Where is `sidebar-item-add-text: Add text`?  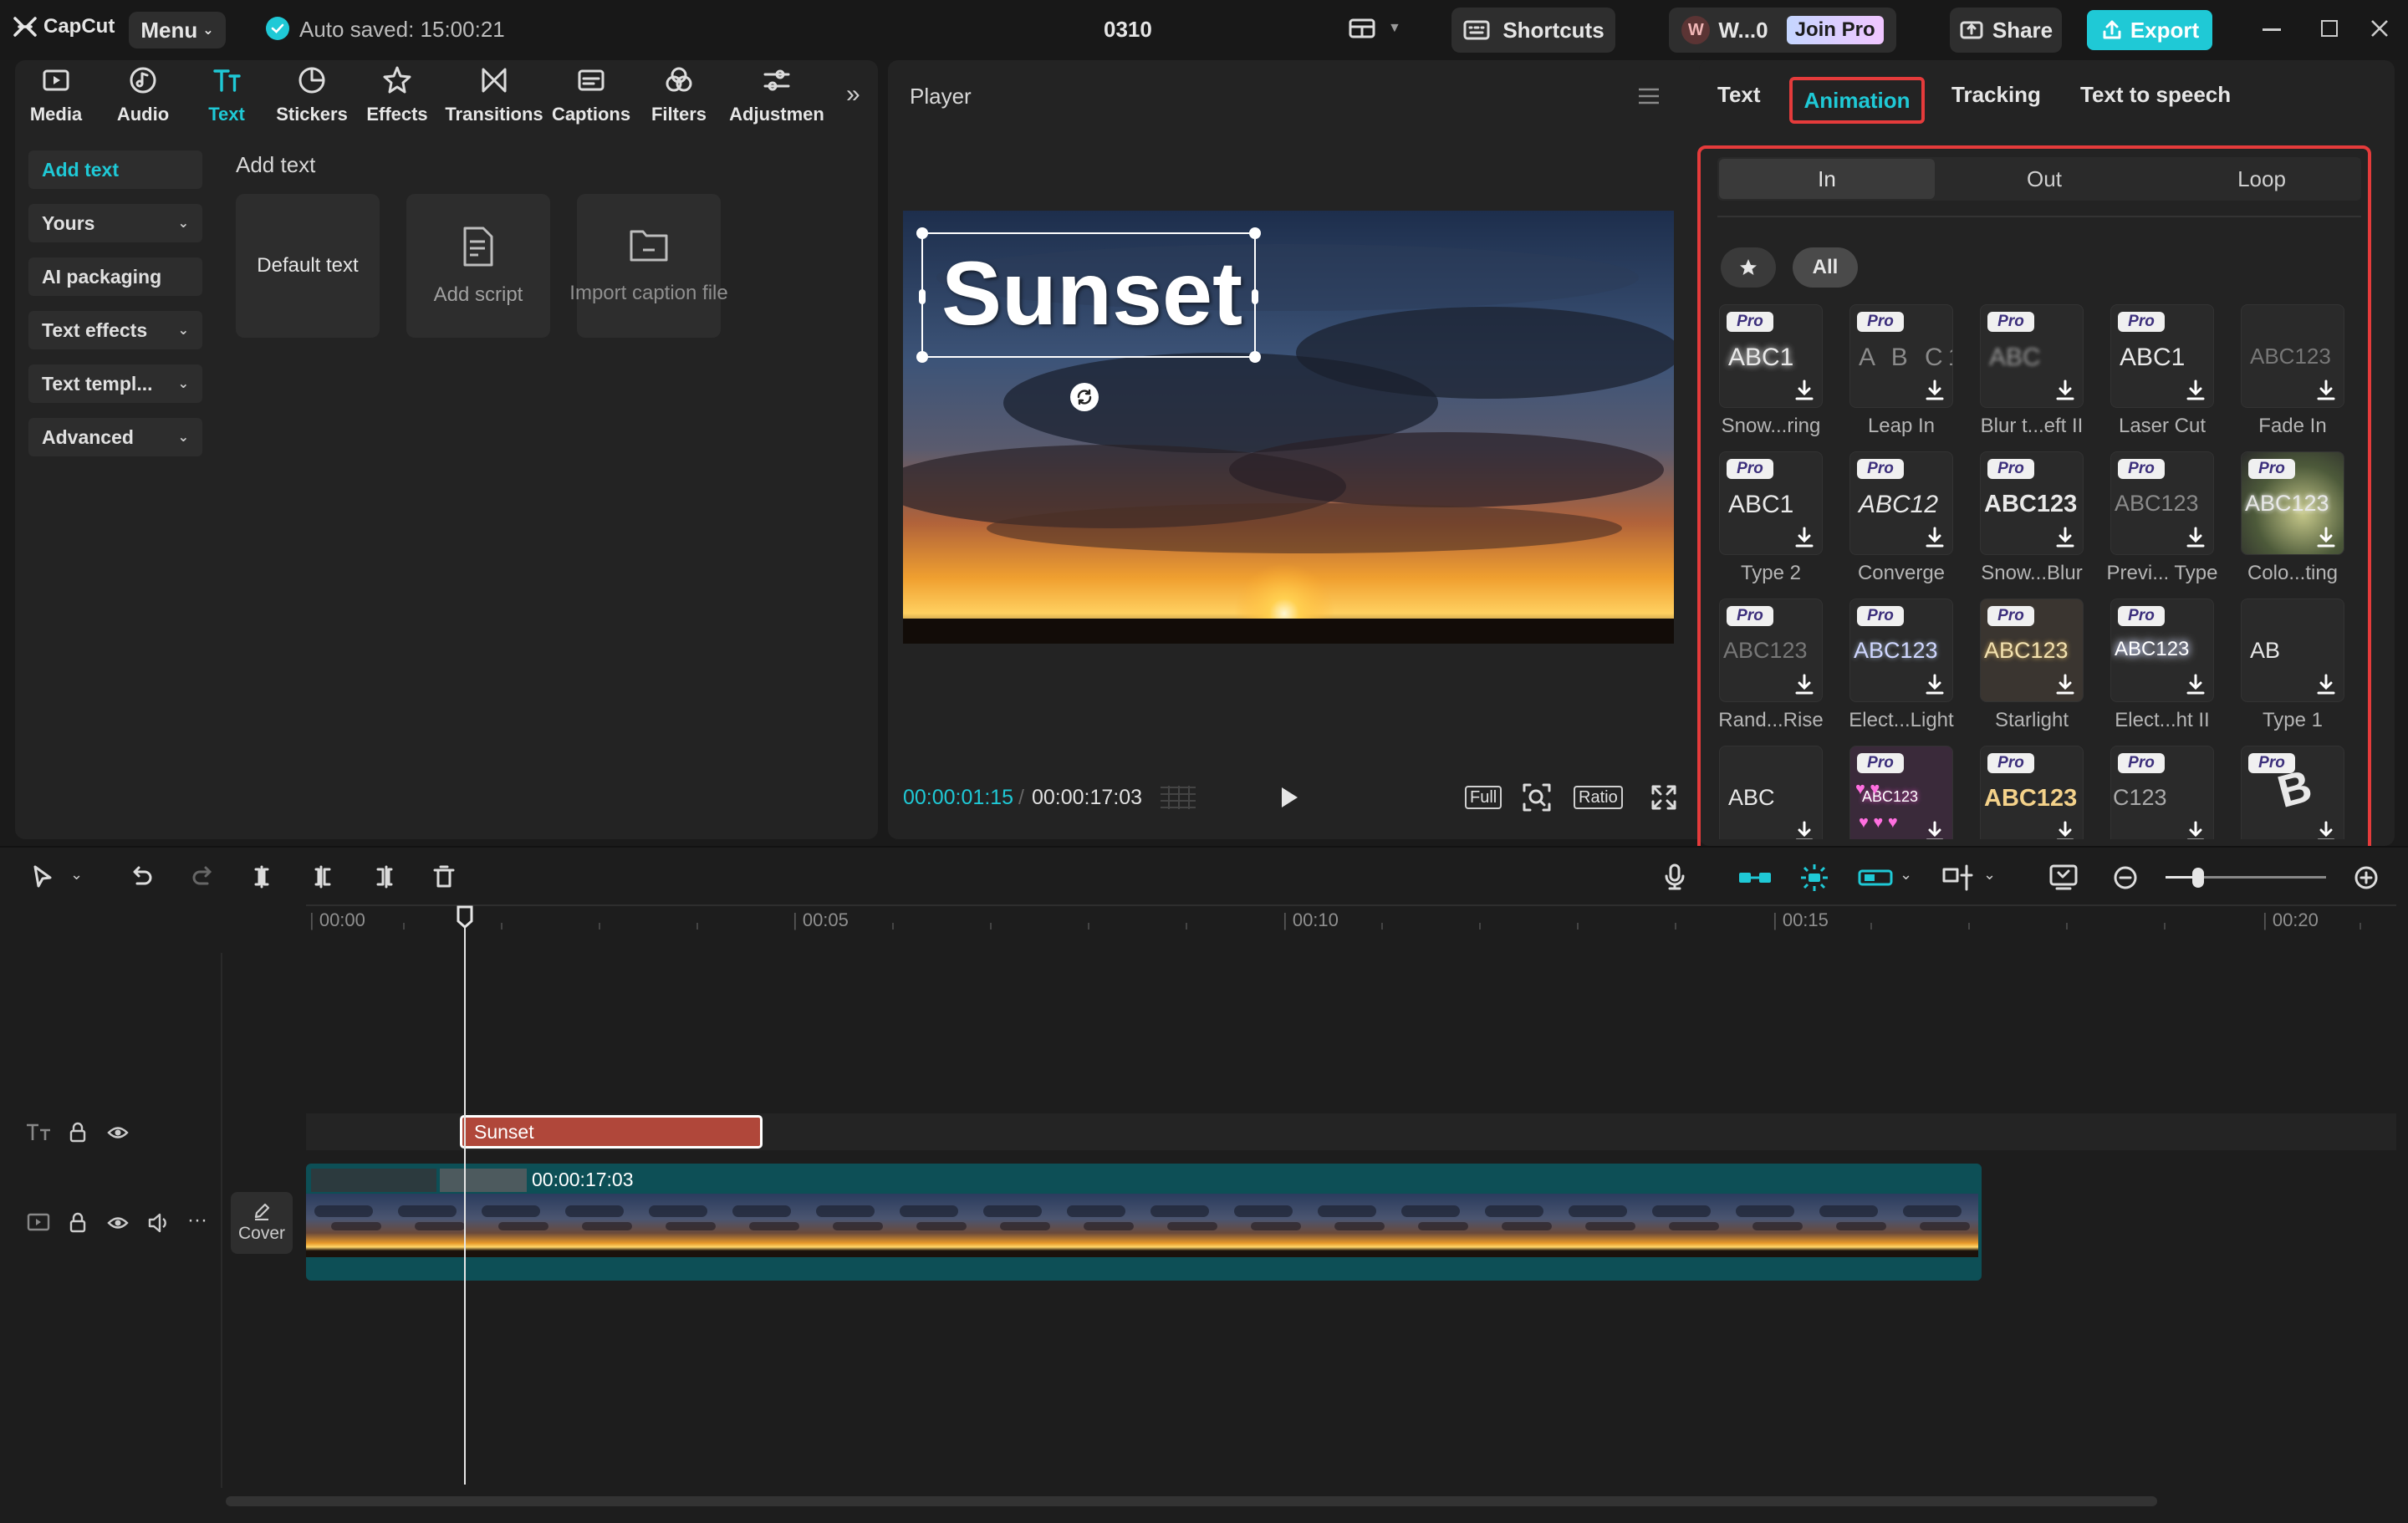
sidebar-item-add-text: Add text is located at coordinates (115, 170).